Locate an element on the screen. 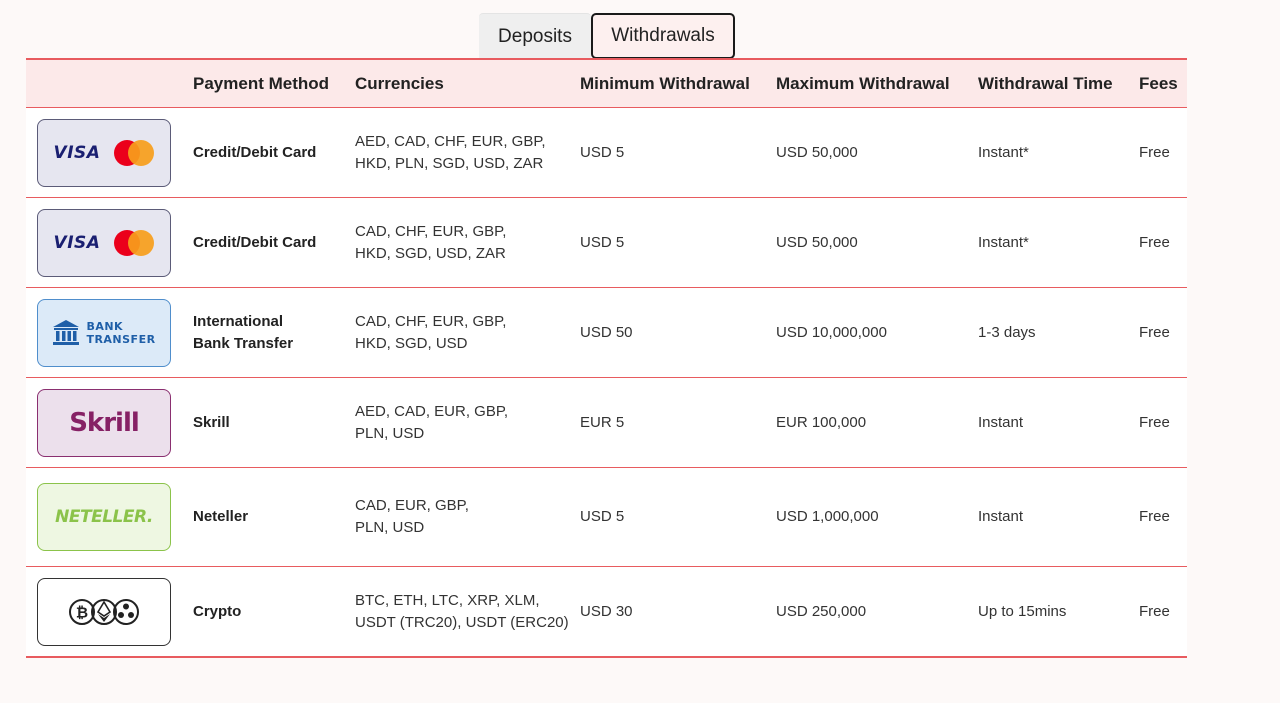 The image size is (1280, 703). currencies-line: AED, CAD, EUR, GBP, is located at coordinates (432, 411).